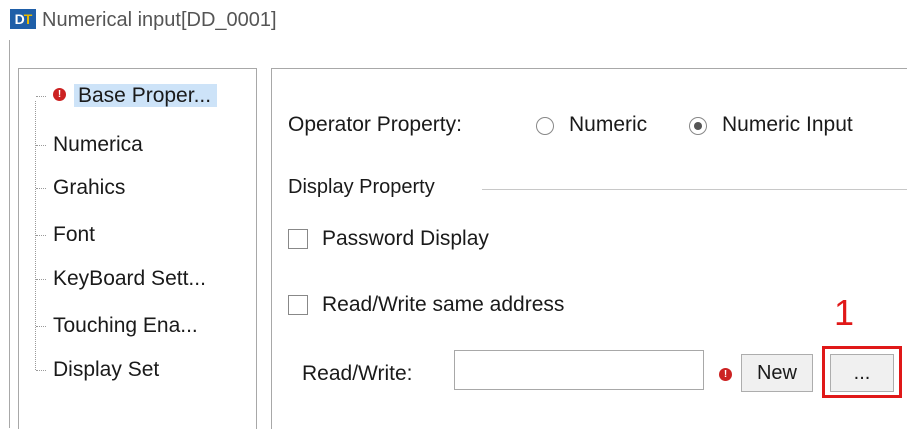 This screenshot has height=429, width=907. What do you see at coordinates (106, 369) in the screenshot?
I see `tree-item-label: Display Set` at bounding box center [106, 369].